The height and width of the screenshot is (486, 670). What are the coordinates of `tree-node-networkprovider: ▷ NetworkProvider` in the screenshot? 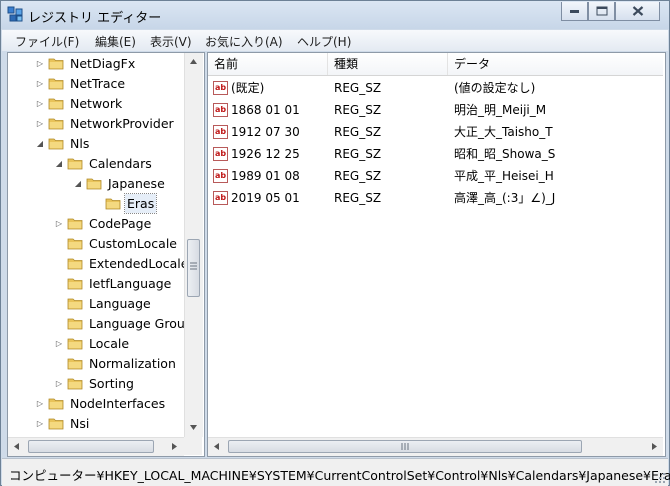 It's located at (96, 123).